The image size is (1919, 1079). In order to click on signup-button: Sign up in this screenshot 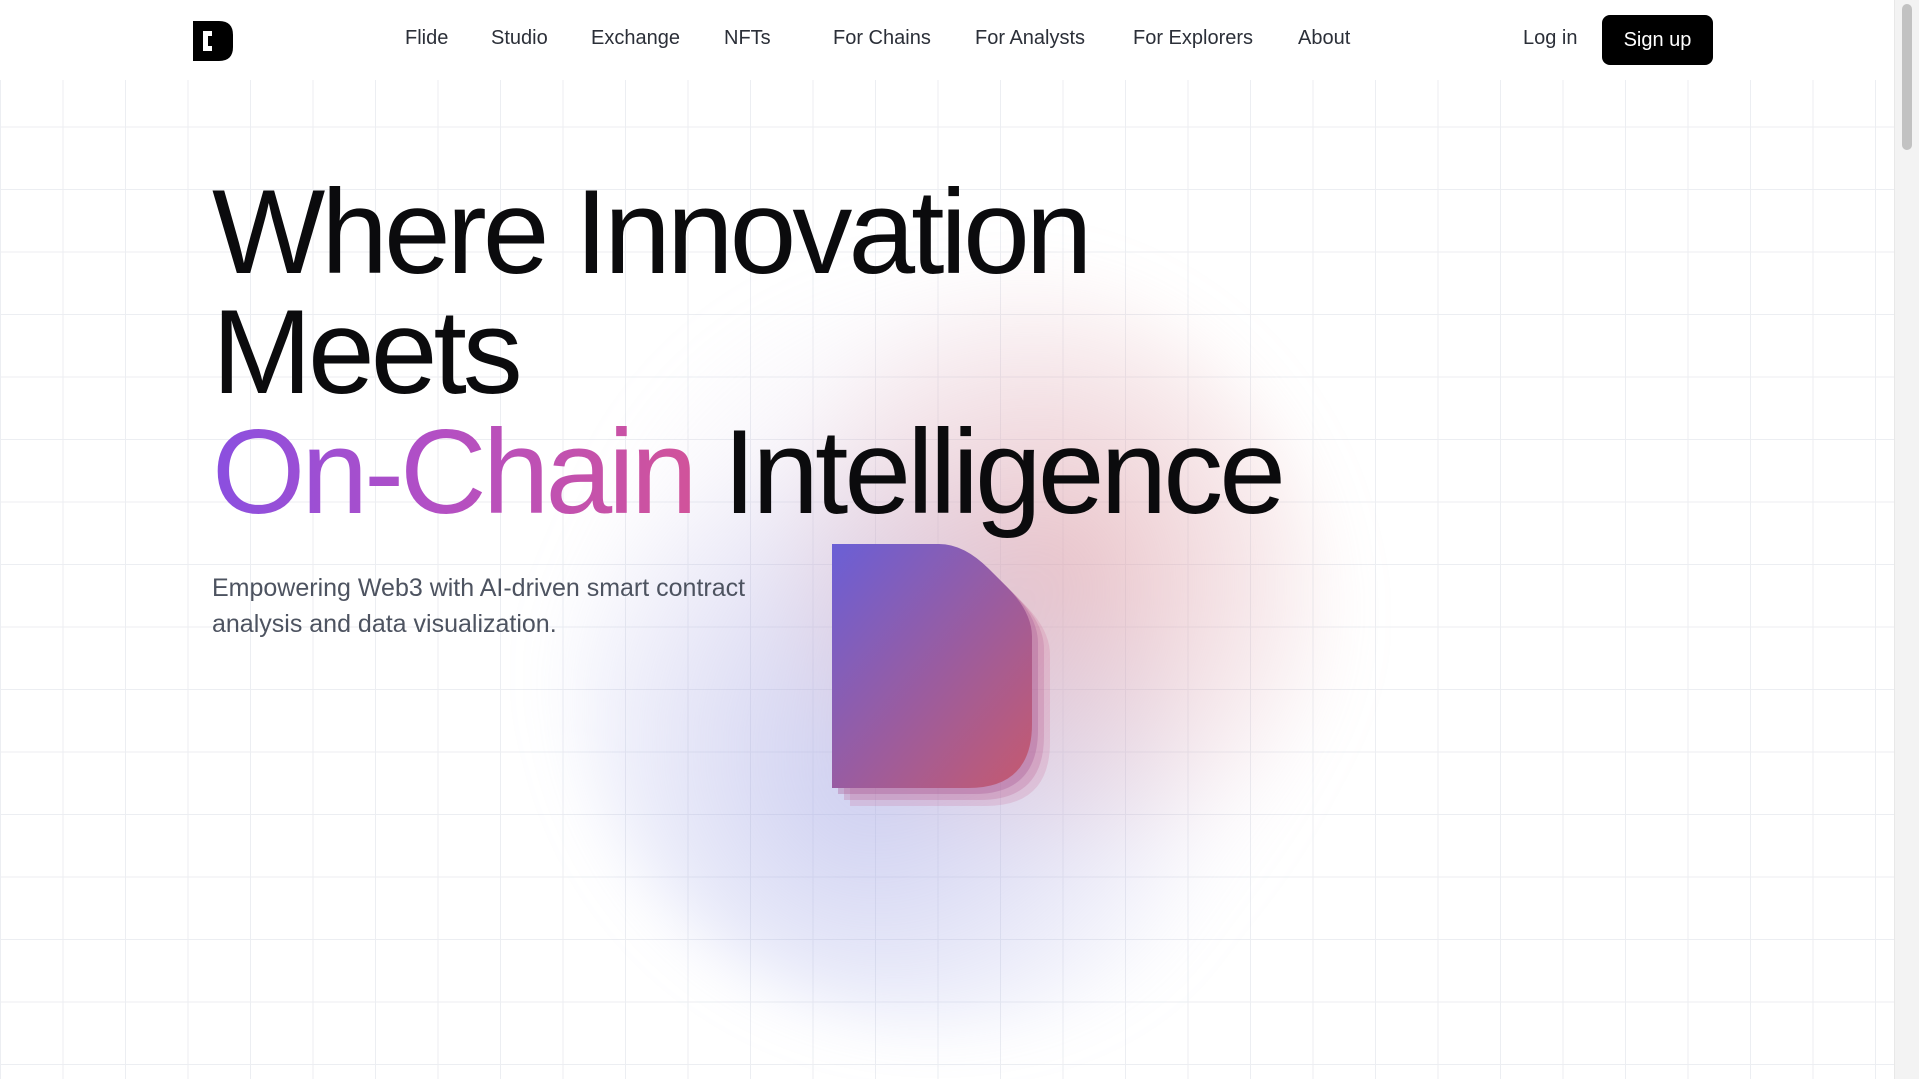, I will do `click(1657, 40)`.